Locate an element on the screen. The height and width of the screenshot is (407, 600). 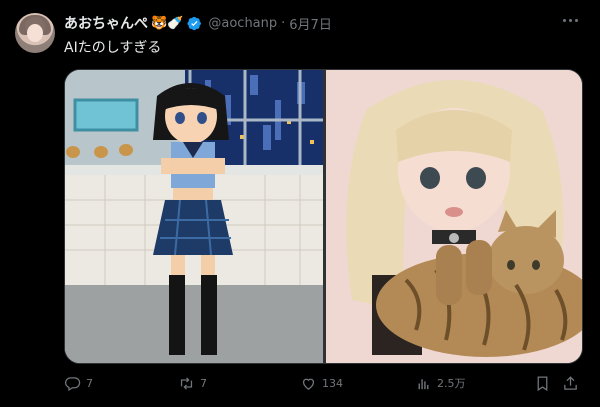
avatar is located at coordinates (35, 33).